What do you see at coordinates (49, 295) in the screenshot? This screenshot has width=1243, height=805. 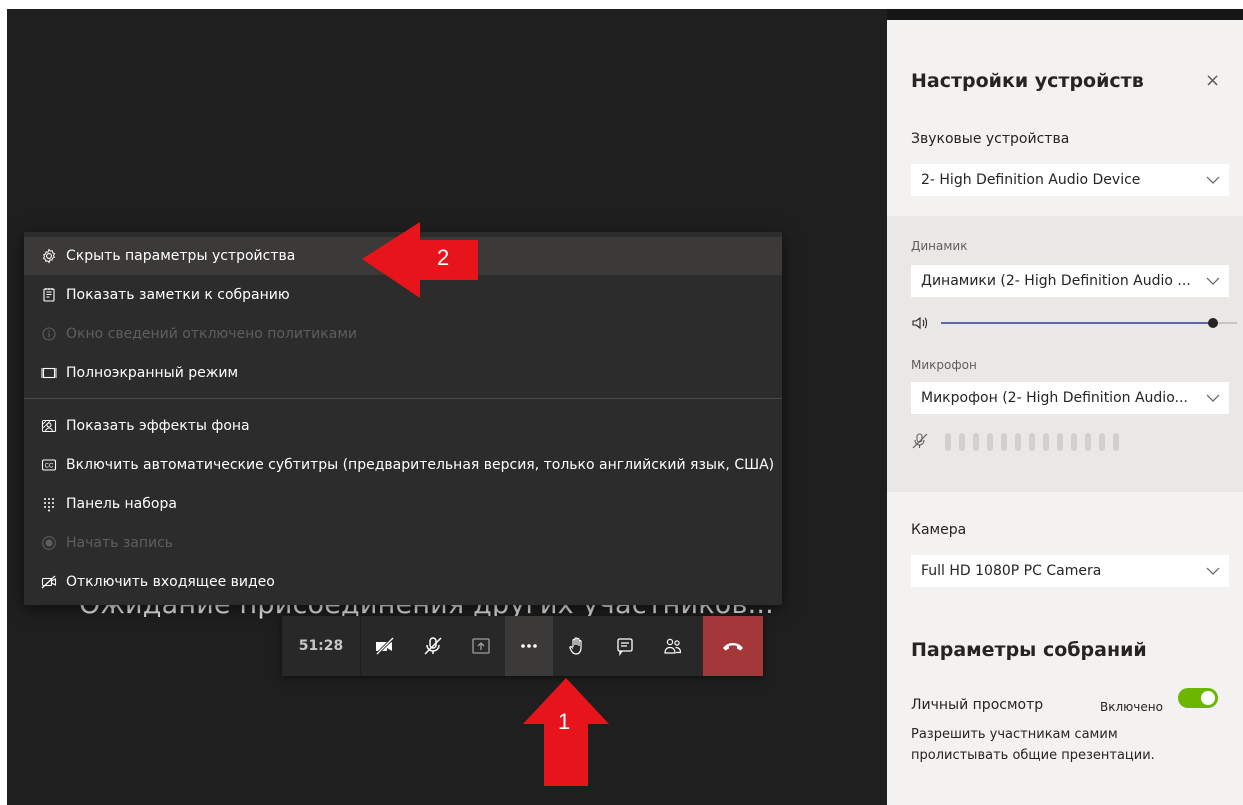 I see `notes-icon` at bounding box center [49, 295].